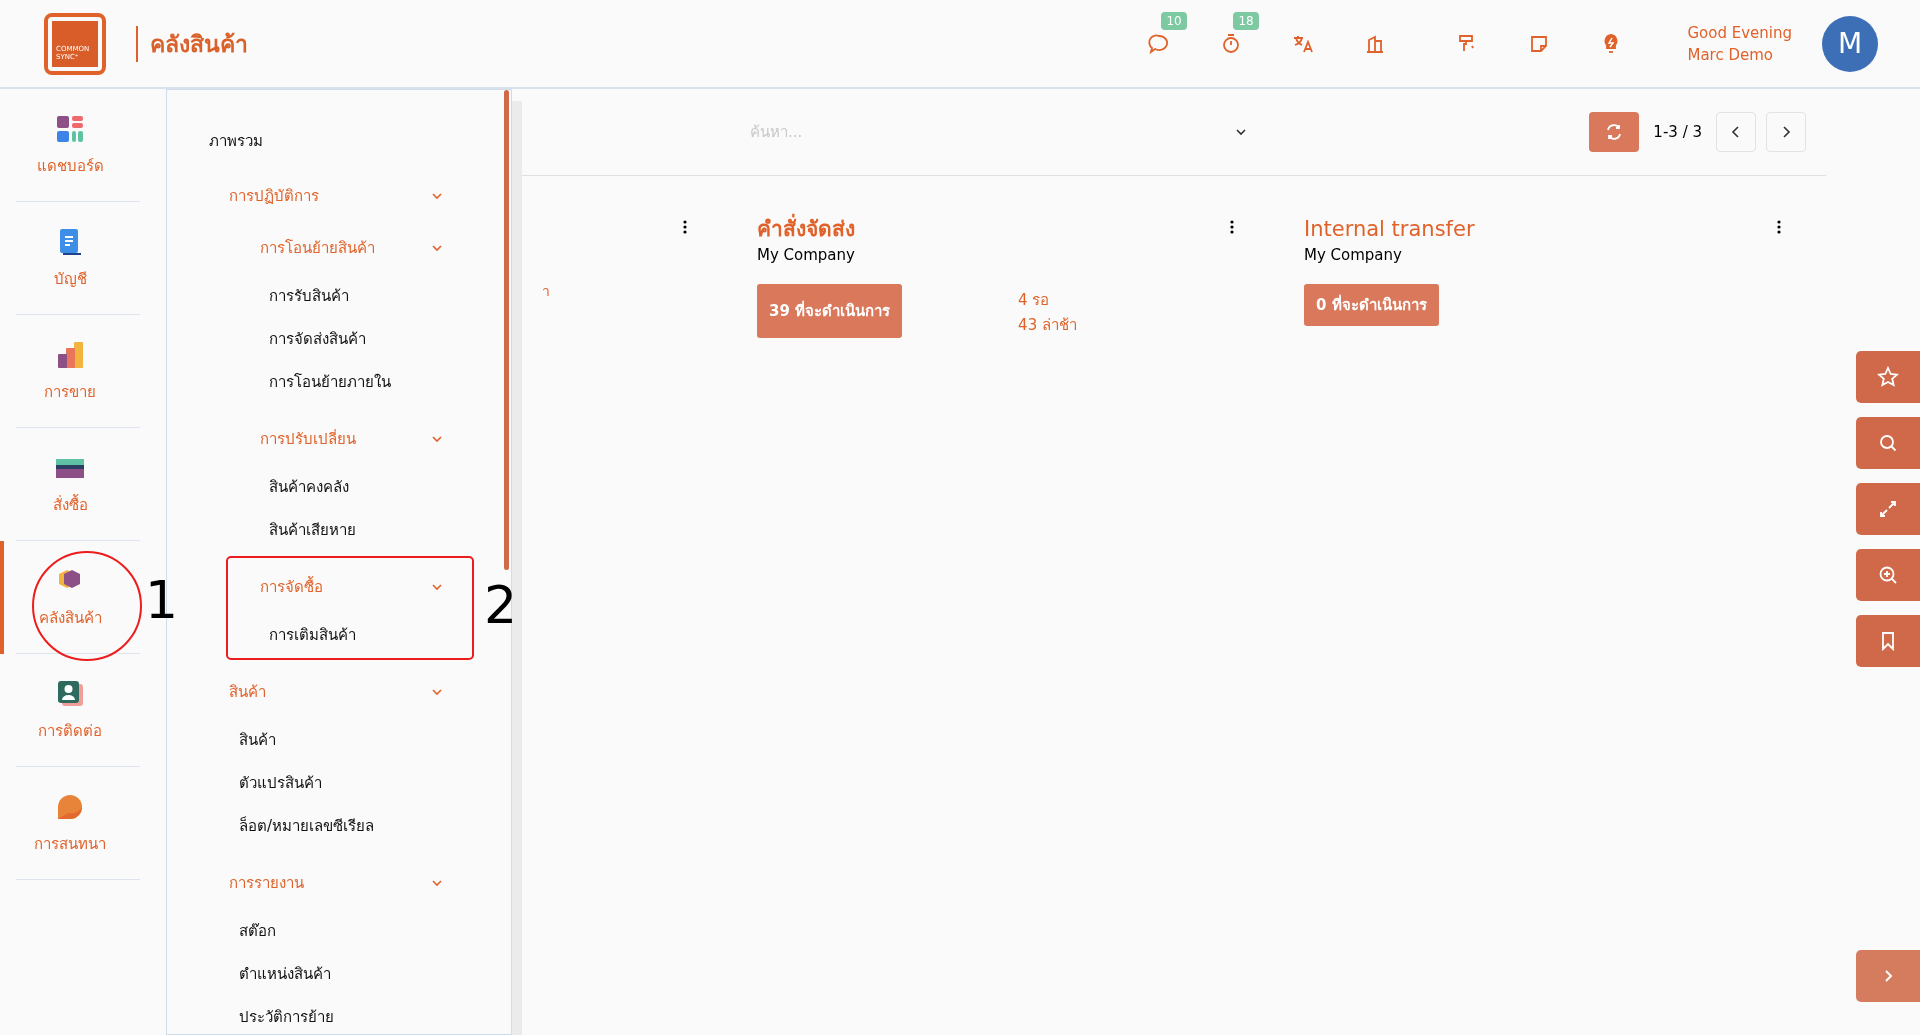 Image resolution: width=1920 pixels, height=1035 pixels. I want to click on menu-item: สินค้า, so click(322, 739).